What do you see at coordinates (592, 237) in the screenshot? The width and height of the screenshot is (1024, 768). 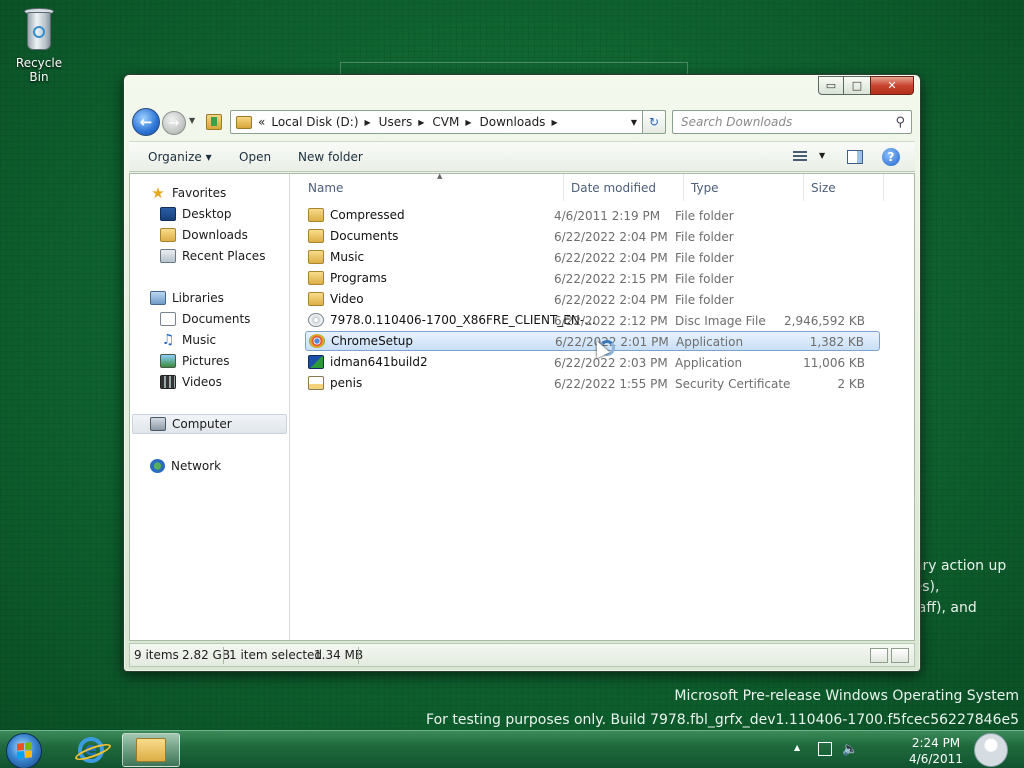 I see `file-row: Documents 6/22/2022 2:04 PM File folder` at bounding box center [592, 237].